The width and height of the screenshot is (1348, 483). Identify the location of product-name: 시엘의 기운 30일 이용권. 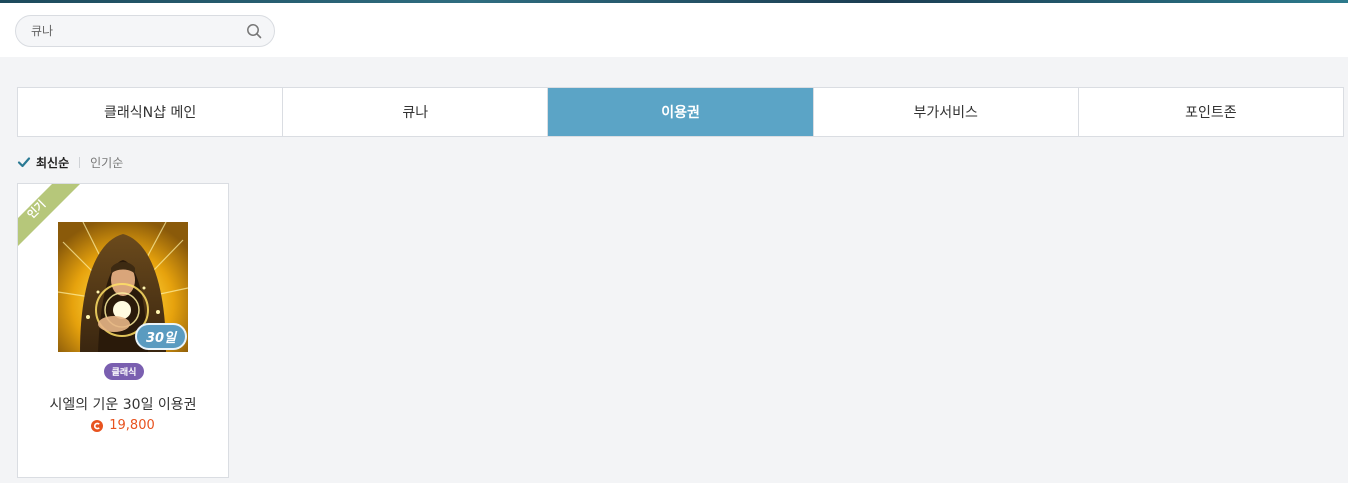
(123, 404).